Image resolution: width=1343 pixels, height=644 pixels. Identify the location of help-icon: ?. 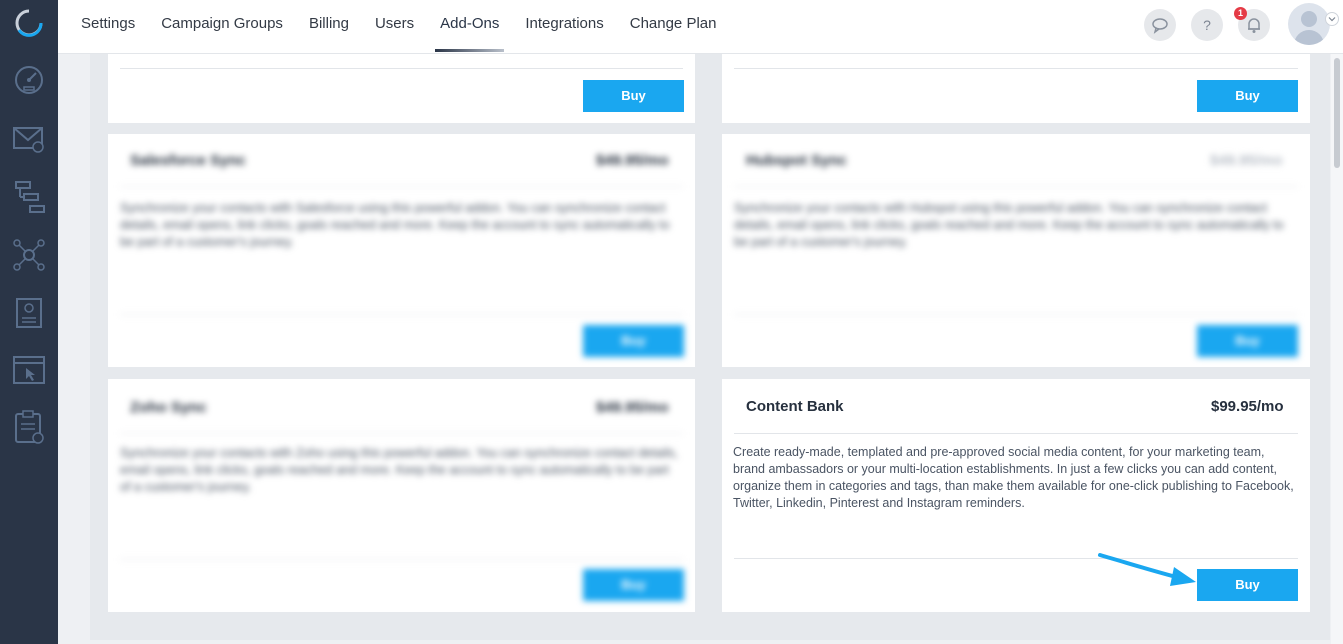
(1207, 25).